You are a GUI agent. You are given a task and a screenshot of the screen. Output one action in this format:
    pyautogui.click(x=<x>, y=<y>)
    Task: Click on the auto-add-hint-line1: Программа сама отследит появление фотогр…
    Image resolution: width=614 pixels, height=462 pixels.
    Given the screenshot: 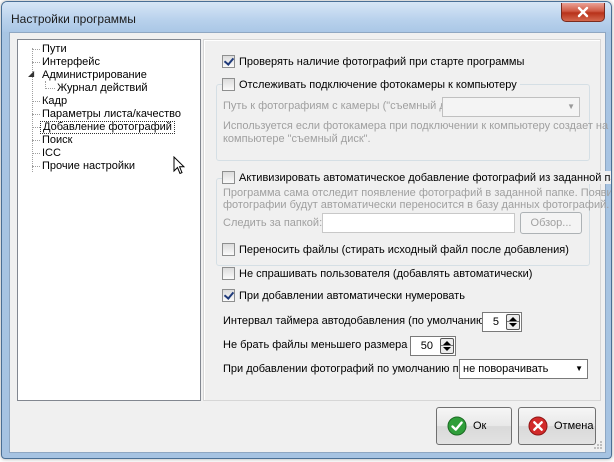 What is the action you would take?
    pyautogui.click(x=417, y=193)
    